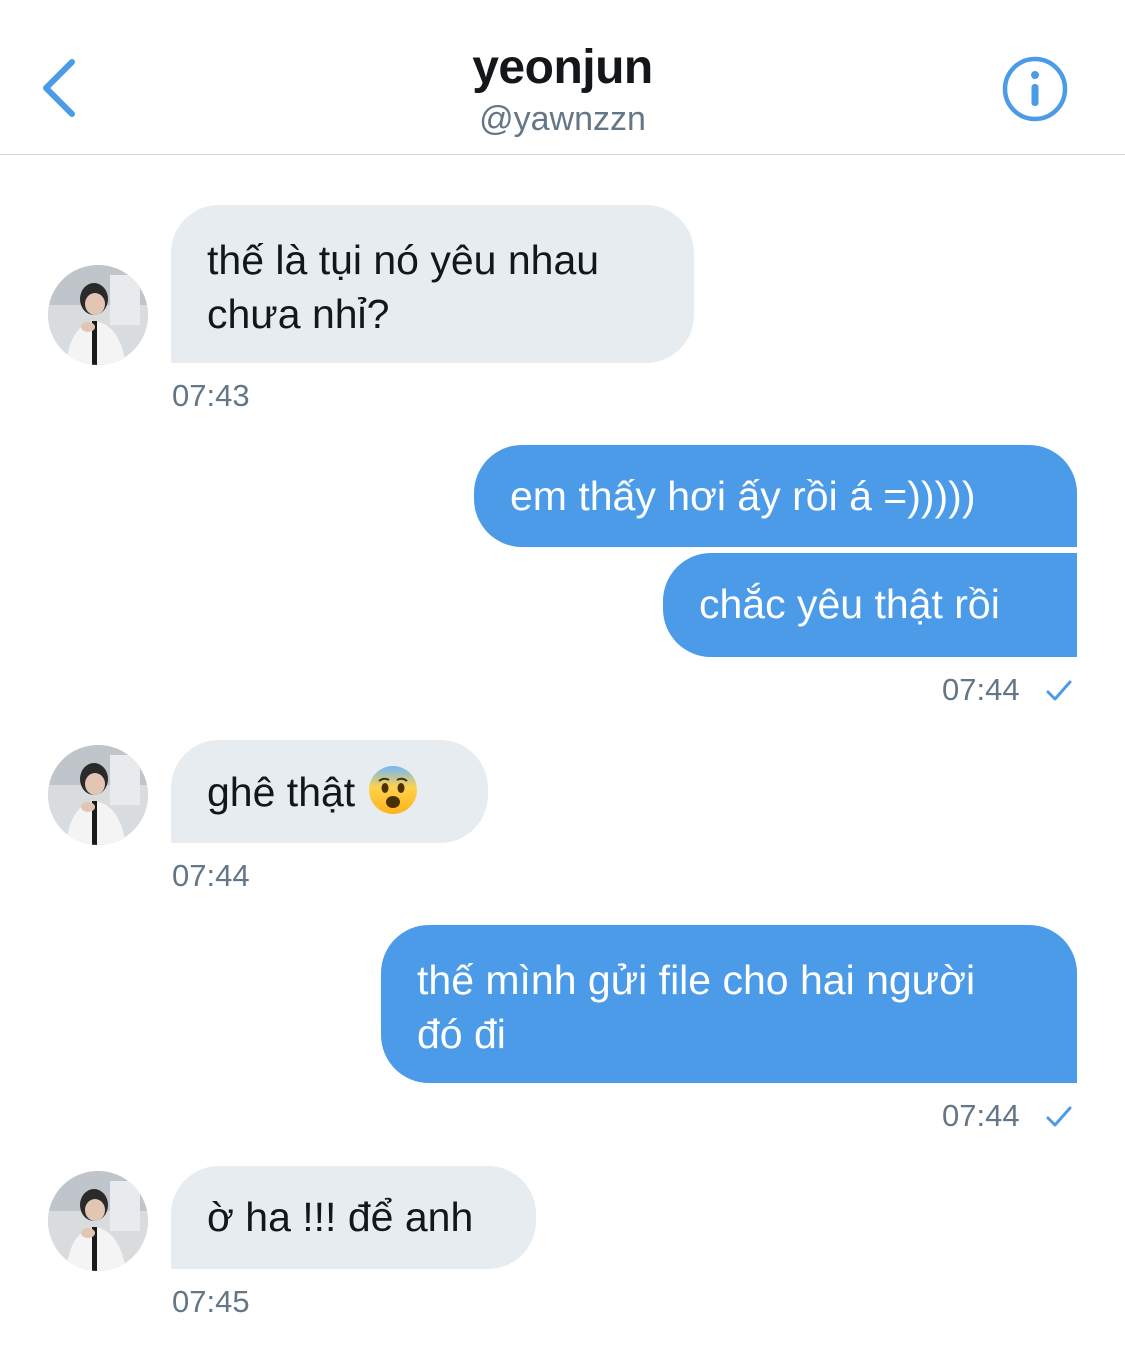 This screenshot has width=1125, height=1353. Describe the element at coordinates (211, 1301) in the screenshot. I see `message-timestamp: 07:45` at that location.